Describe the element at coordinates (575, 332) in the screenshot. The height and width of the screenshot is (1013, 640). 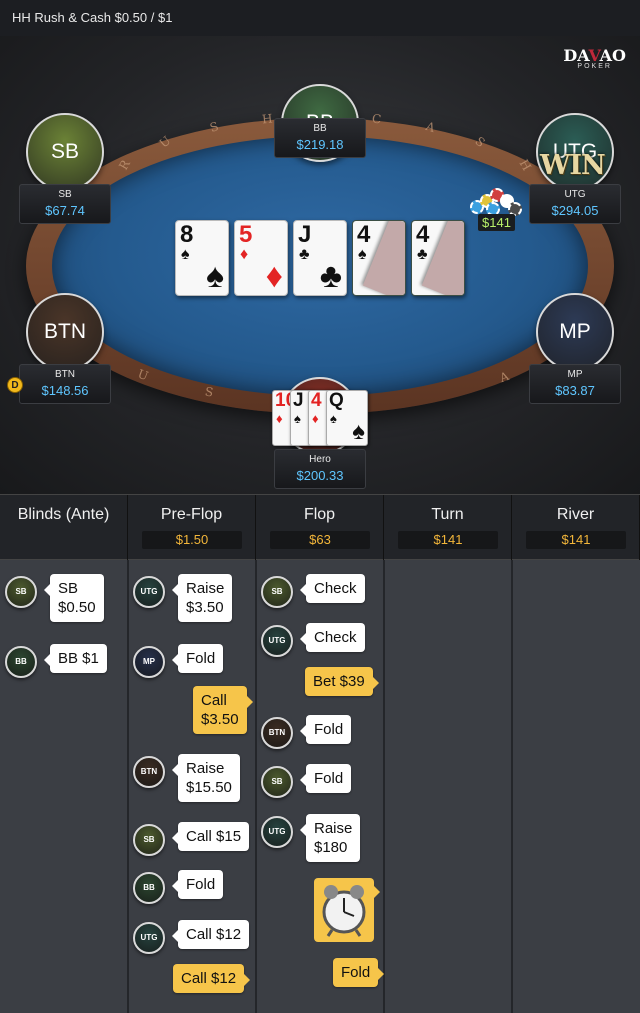
I see `seat-mp-avatar: MP` at that location.